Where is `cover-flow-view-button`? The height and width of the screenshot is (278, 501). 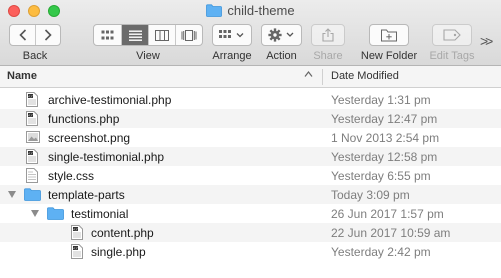
cover-flow-view-button is located at coordinates (188, 35).